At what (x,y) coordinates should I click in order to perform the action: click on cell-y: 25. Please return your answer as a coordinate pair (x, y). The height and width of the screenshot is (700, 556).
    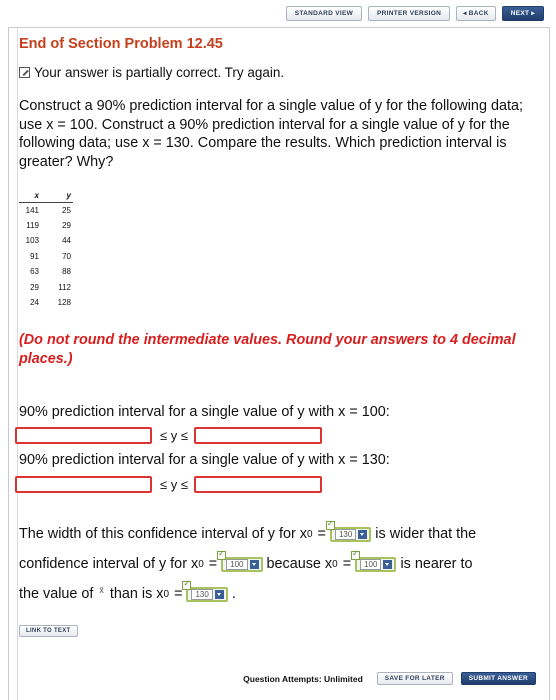
    Looking at the image, I should click on (66, 210).